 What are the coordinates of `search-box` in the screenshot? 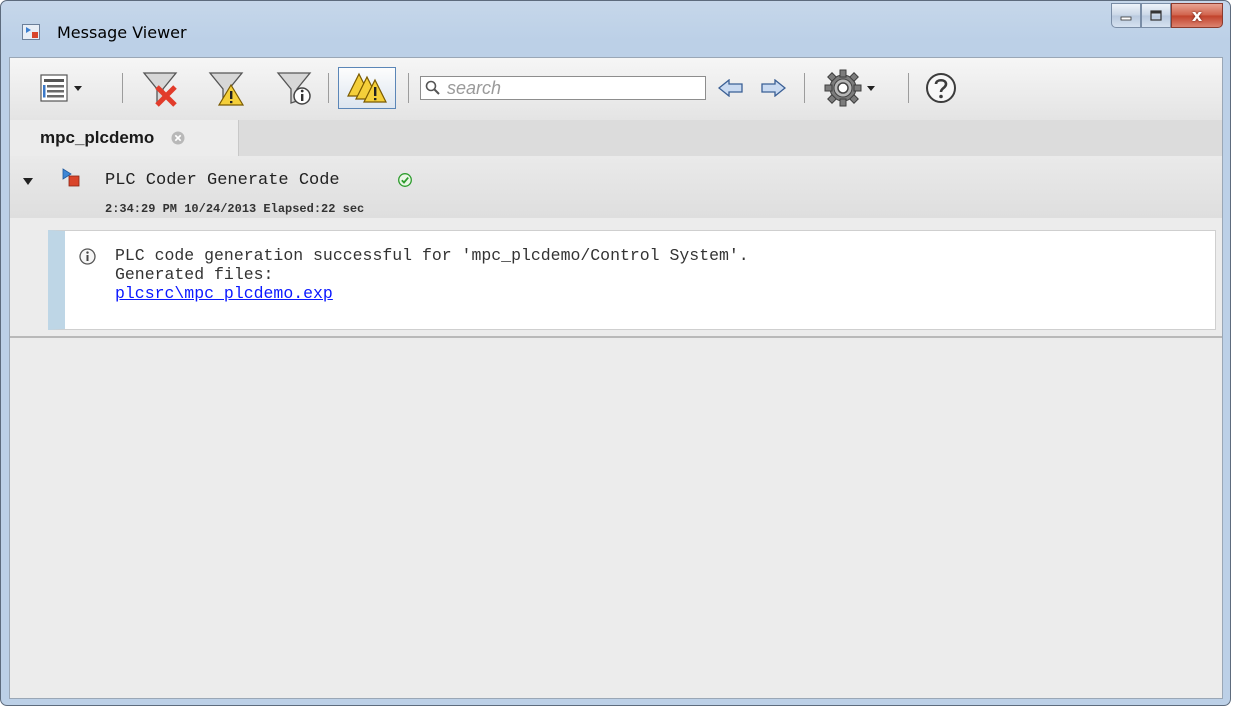 It's located at (563, 88).